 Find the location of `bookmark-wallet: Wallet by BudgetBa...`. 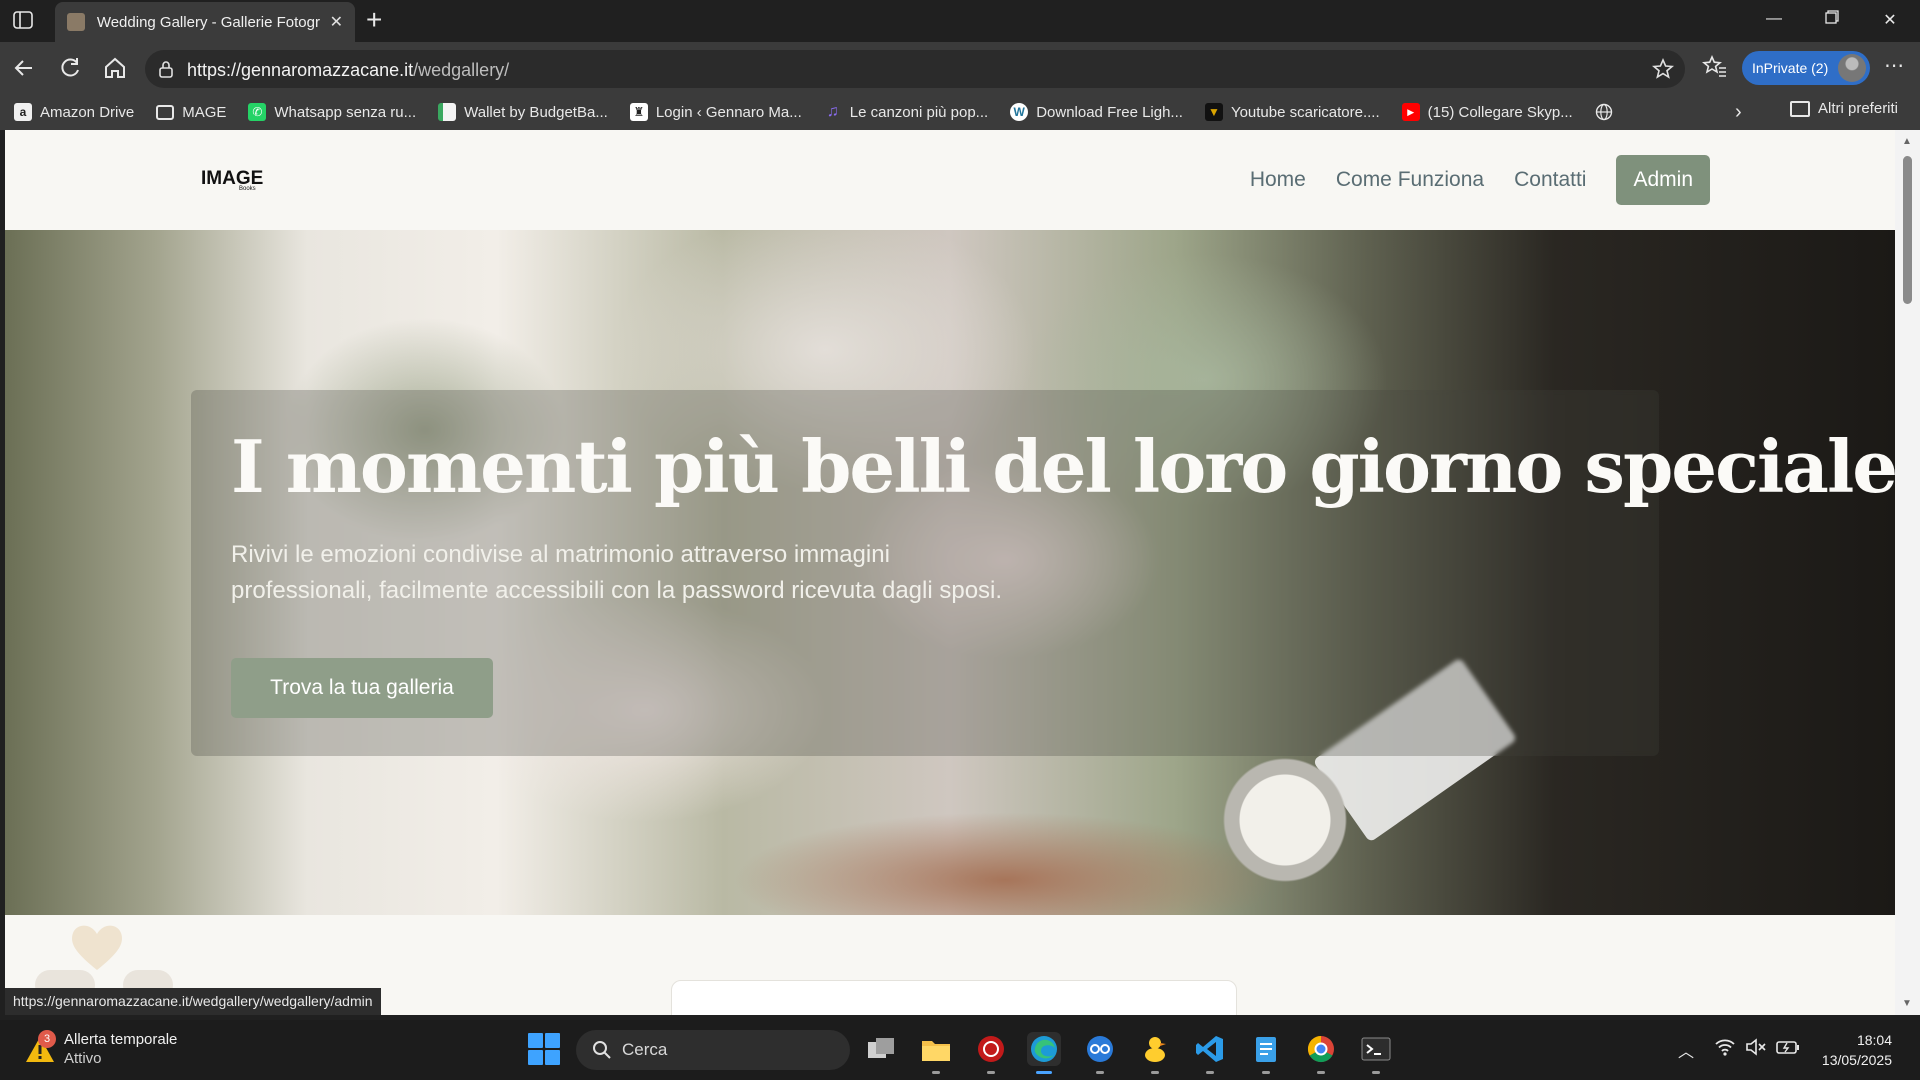

bookmark-wallet: Wallet by BudgetBa... is located at coordinates (523, 112).